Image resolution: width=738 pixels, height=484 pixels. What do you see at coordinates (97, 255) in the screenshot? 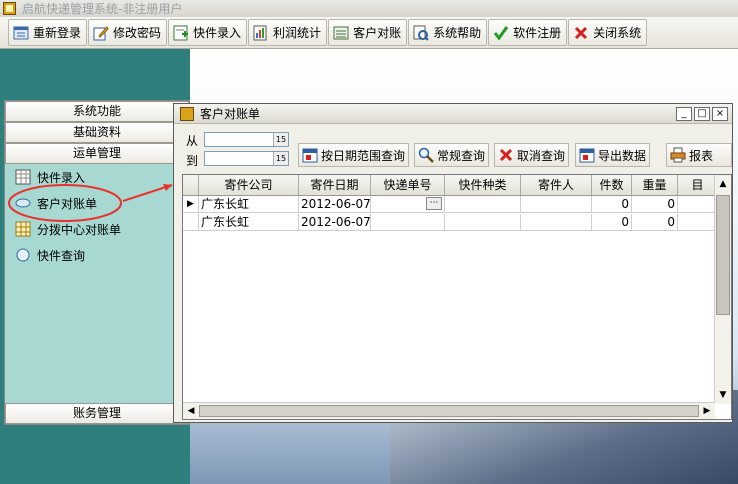
I see `sidebar-item-package-query: 快件查询` at bounding box center [97, 255].